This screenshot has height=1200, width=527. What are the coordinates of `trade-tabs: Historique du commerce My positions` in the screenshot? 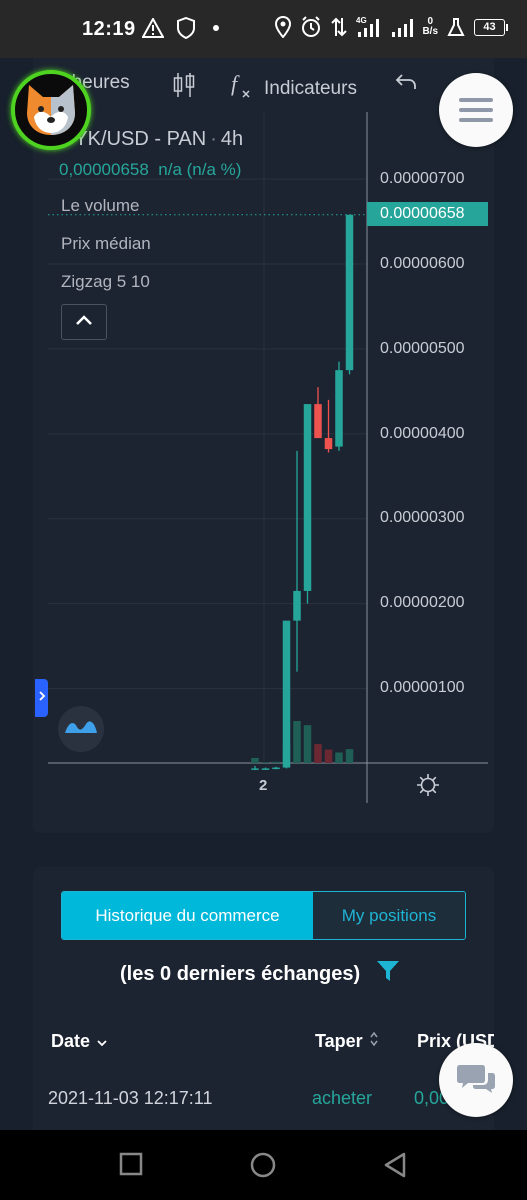 It's located at (263, 915).